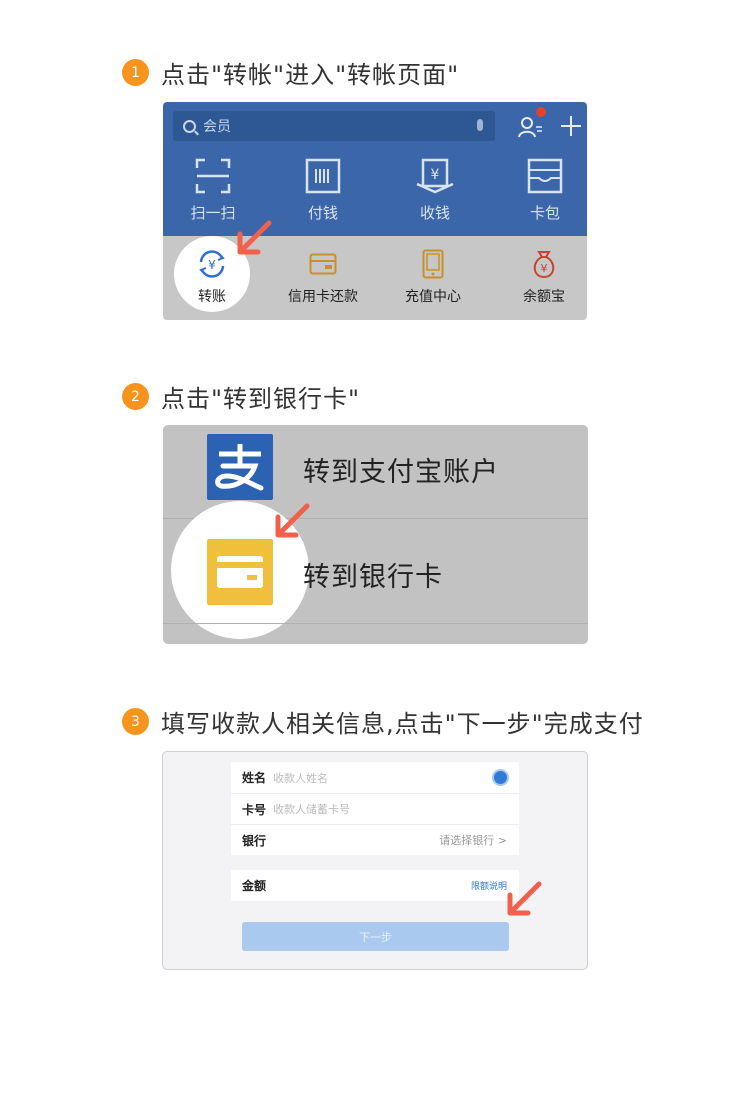 The height and width of the screenshot is (1111, 750). I want to click on transfer-to-bank-card-option: 转到银行卡, so click(373, 574).